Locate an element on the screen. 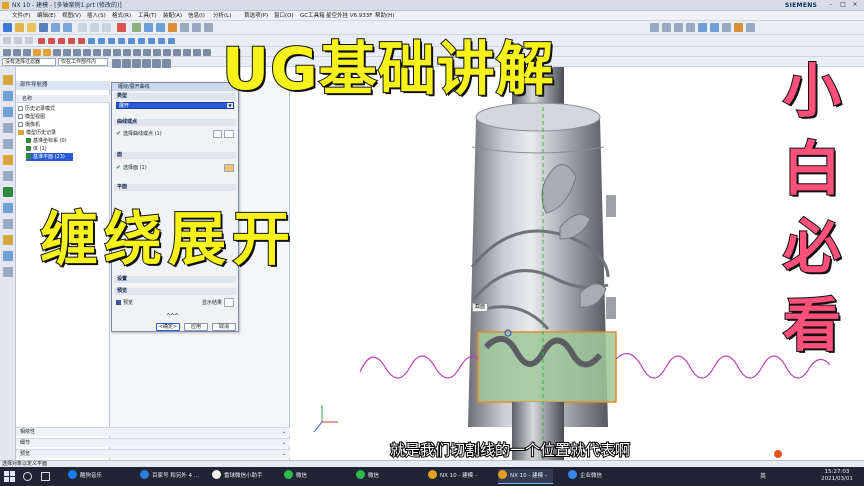 The image size is (864, 486). navigator-column-name: 名称 is located at coordinates (63, 99).